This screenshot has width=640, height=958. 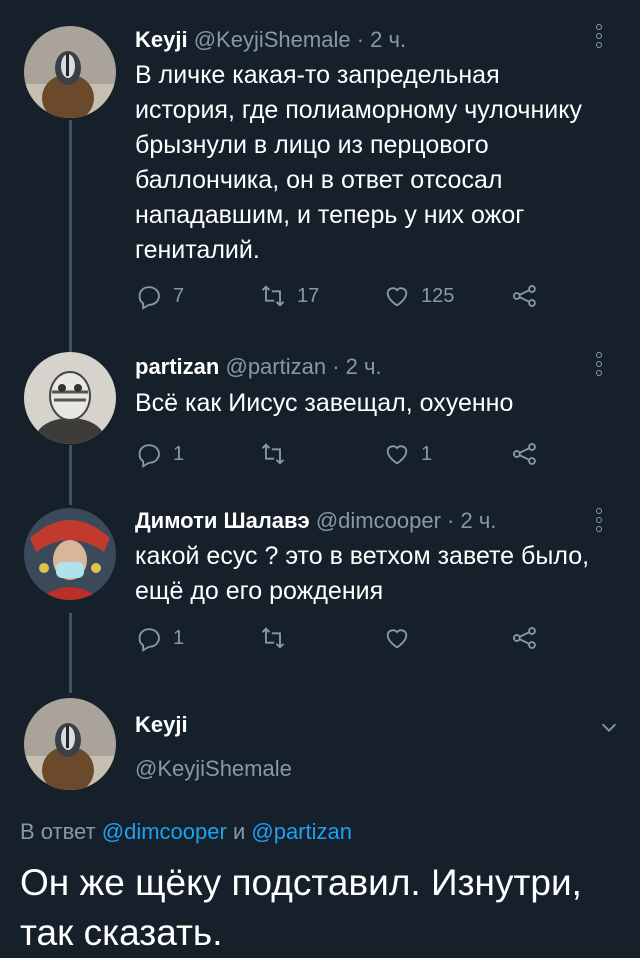 I want to click on tweet-header: Keyji @KeyjiShemale · 2 ч., so click(x=270, y=40).